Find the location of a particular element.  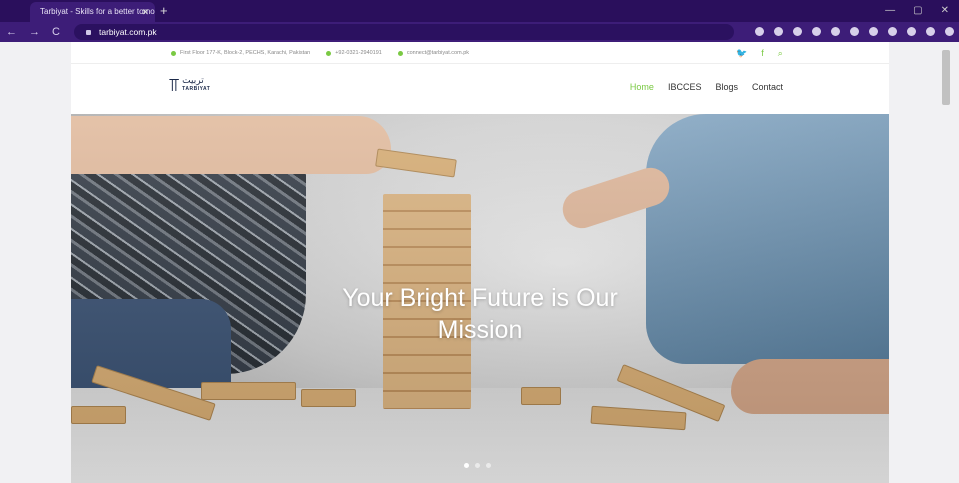

window-controls: — ▢ ✕ is located at coordinates (917, 11).